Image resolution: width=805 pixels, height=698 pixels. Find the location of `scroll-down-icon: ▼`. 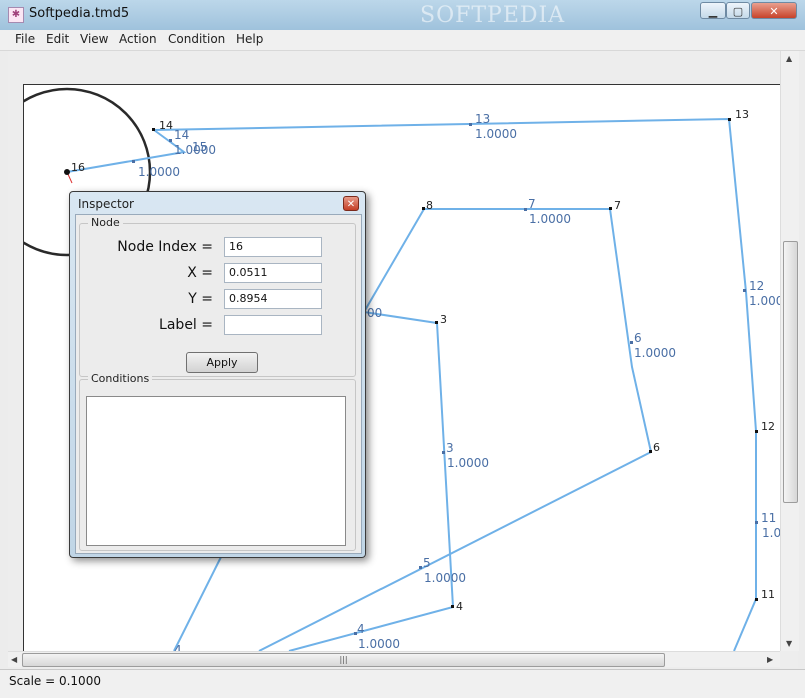

scroll-down-icon: ▼ is located at coordinates (789, 643).